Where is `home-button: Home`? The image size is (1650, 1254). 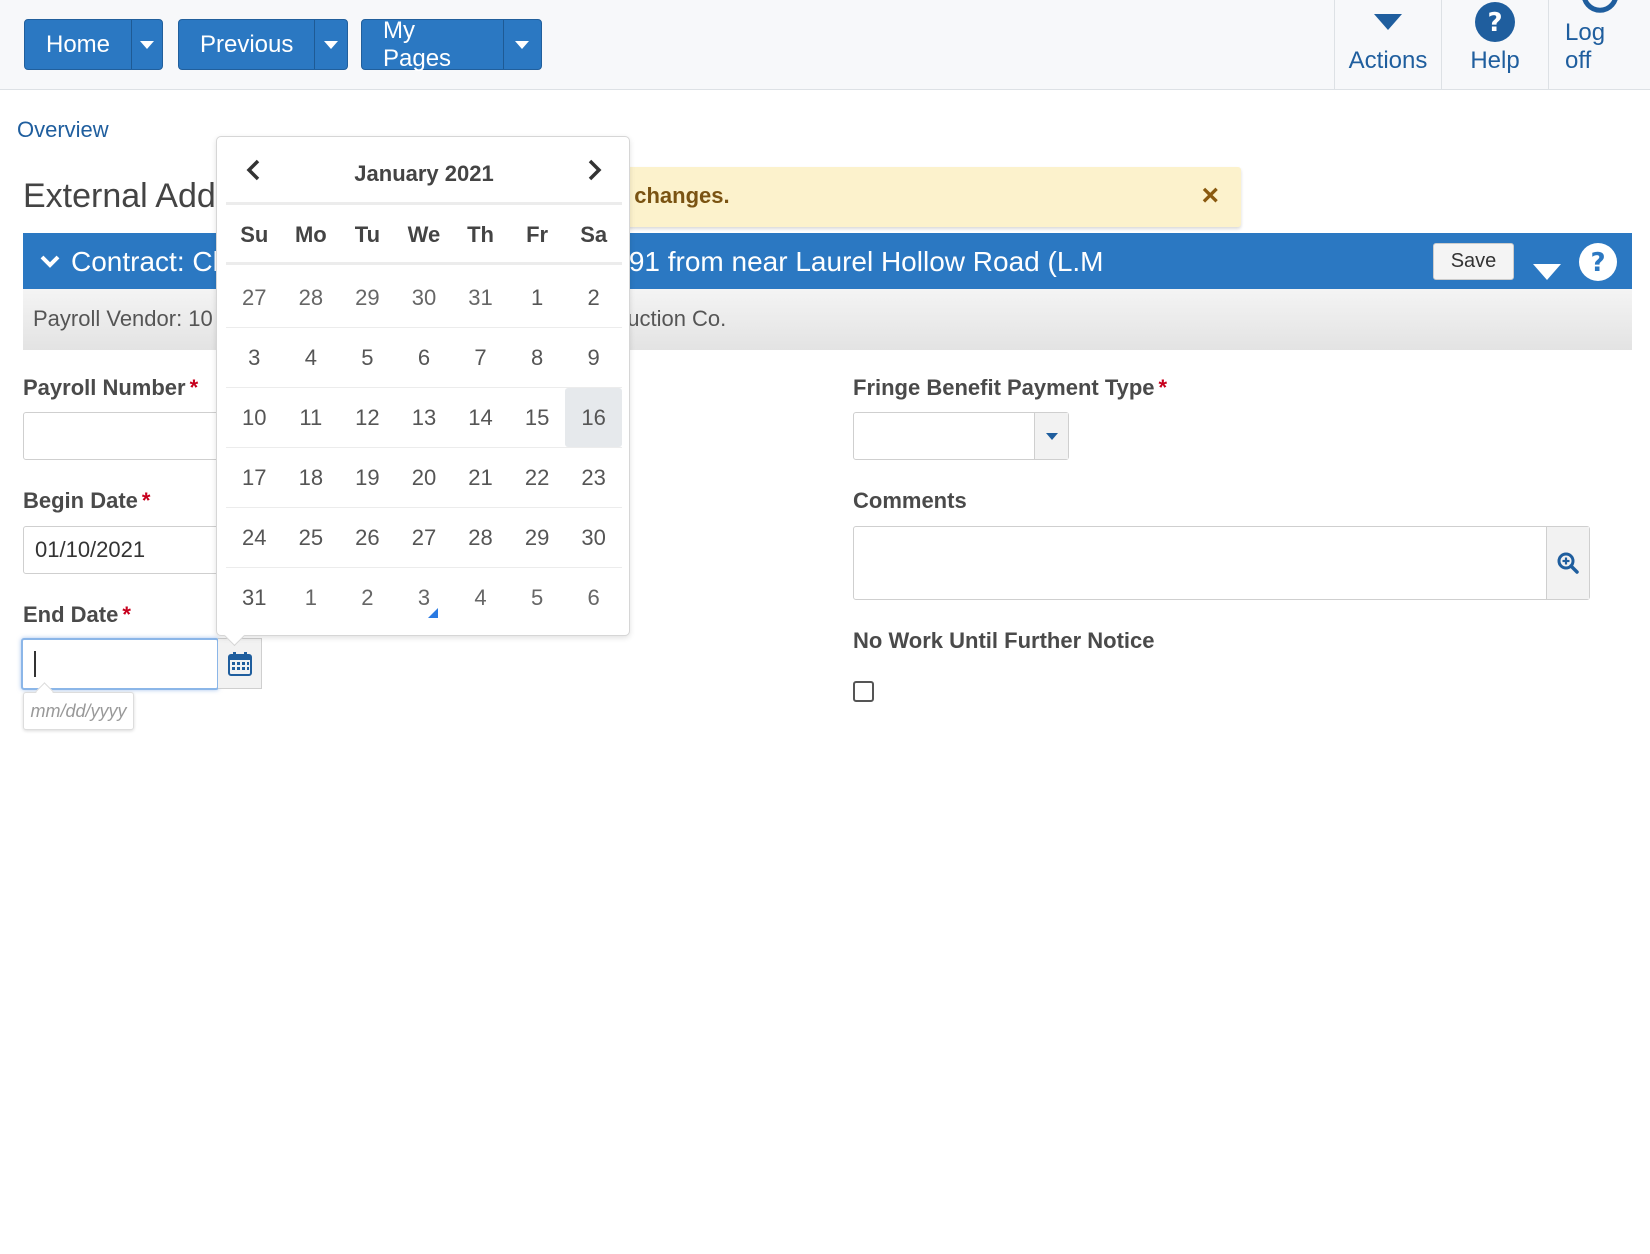
home-button: Home is located at coordinates (78, 44).